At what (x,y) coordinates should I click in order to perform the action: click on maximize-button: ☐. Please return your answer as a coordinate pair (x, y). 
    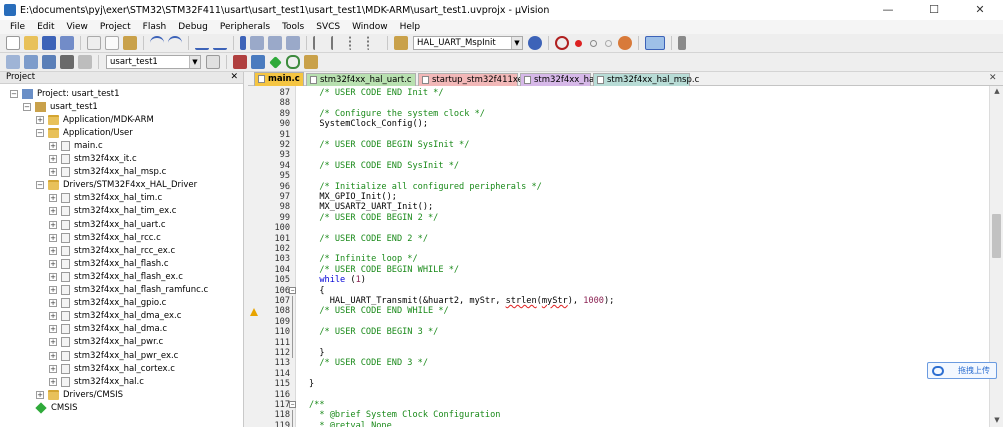
    Looking at the image, I should click on (934, 10).